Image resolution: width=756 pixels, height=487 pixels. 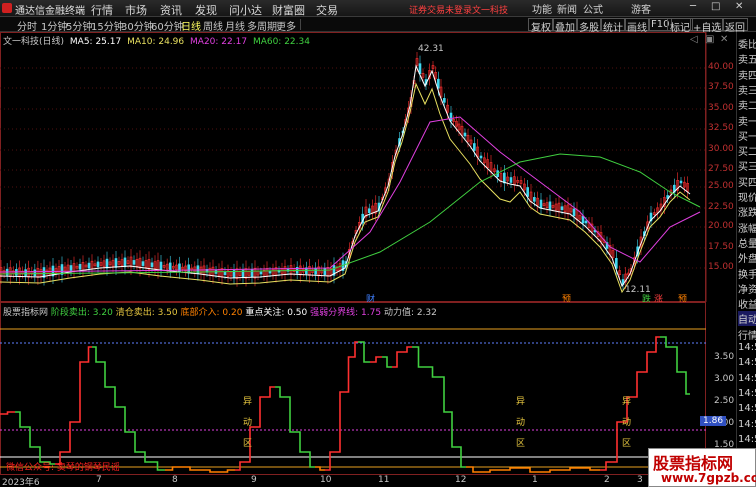 I want to click on period-1min: 1分钟, so click(x=54, y=25).